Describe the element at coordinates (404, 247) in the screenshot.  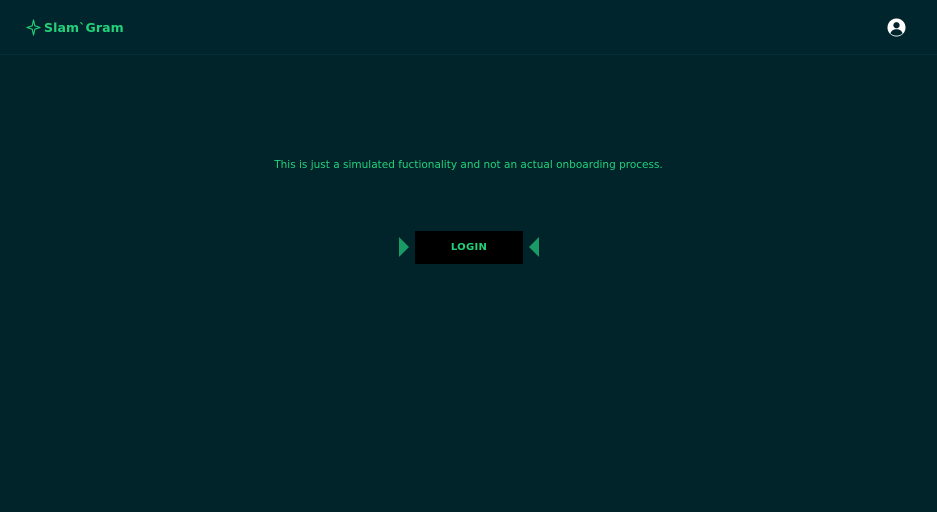
I see `triangle-right-icon` at that location.